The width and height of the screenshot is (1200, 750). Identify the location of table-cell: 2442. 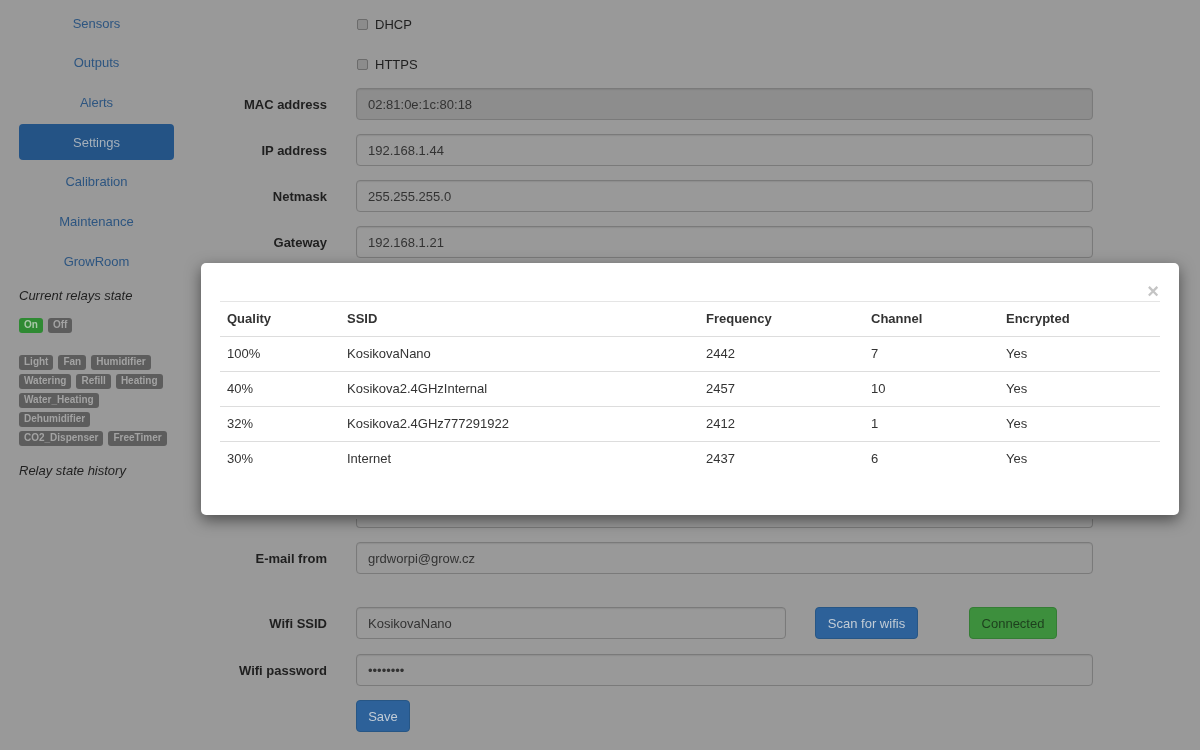
(720, 354).